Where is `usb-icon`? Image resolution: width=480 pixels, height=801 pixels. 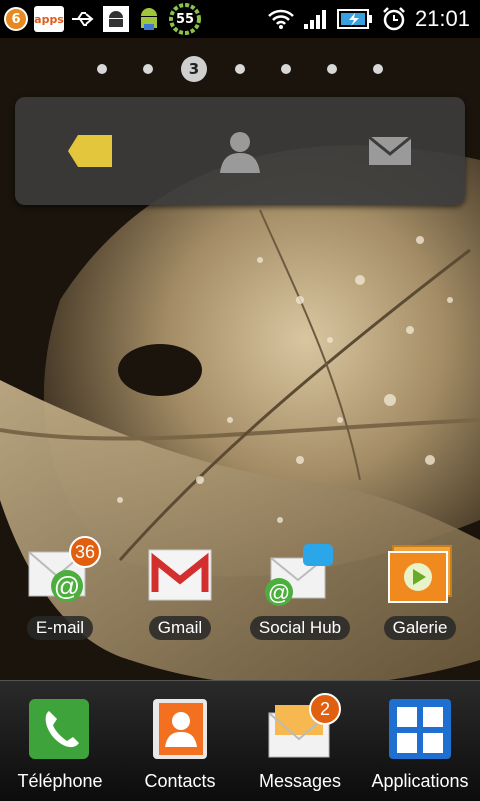 usb-icon is located at coordinates (83, 19).